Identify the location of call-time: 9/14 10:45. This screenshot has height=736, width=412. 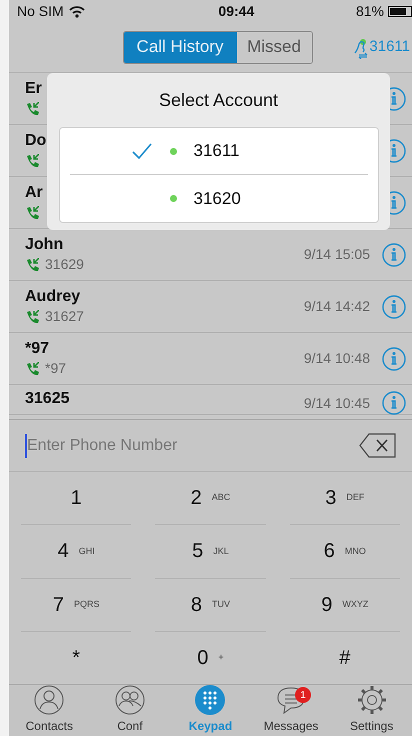
(337, 403).